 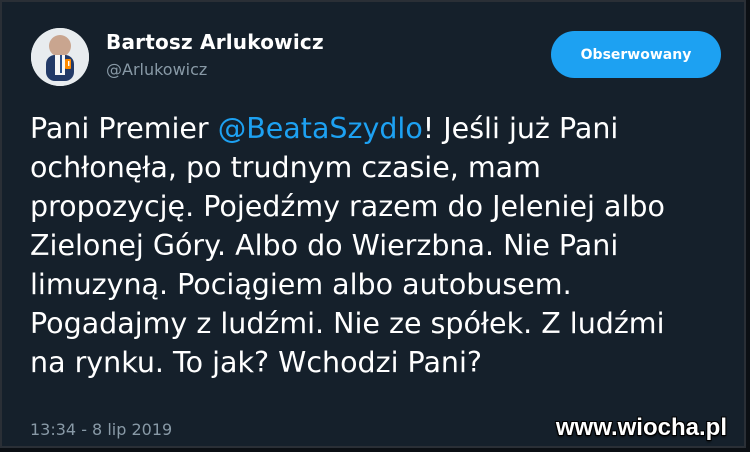 I want to click on following-button: Obserwowany, so click(x=636, y=54).